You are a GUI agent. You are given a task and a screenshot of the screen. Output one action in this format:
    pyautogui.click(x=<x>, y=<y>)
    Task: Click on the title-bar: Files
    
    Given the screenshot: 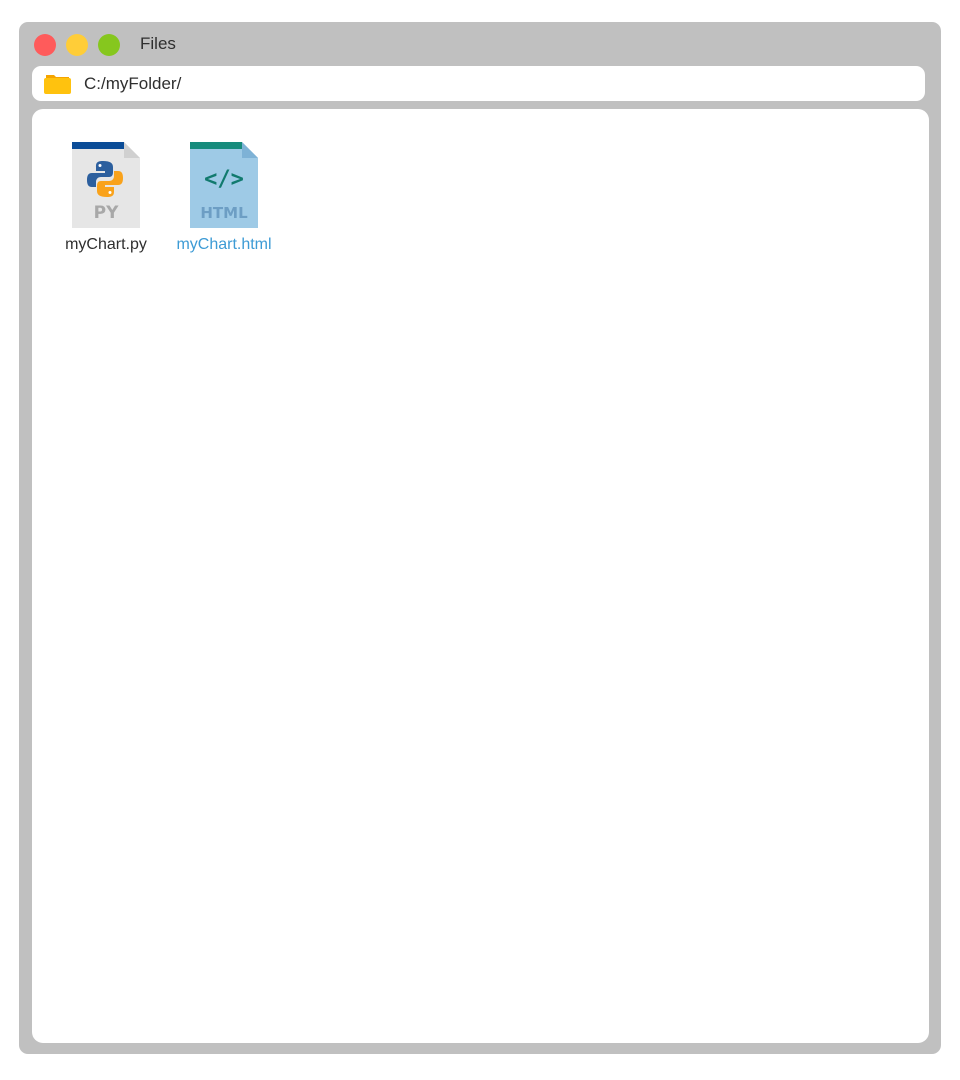 What is the action you would take?
    pyautogui.click(x=480, y=44)
    